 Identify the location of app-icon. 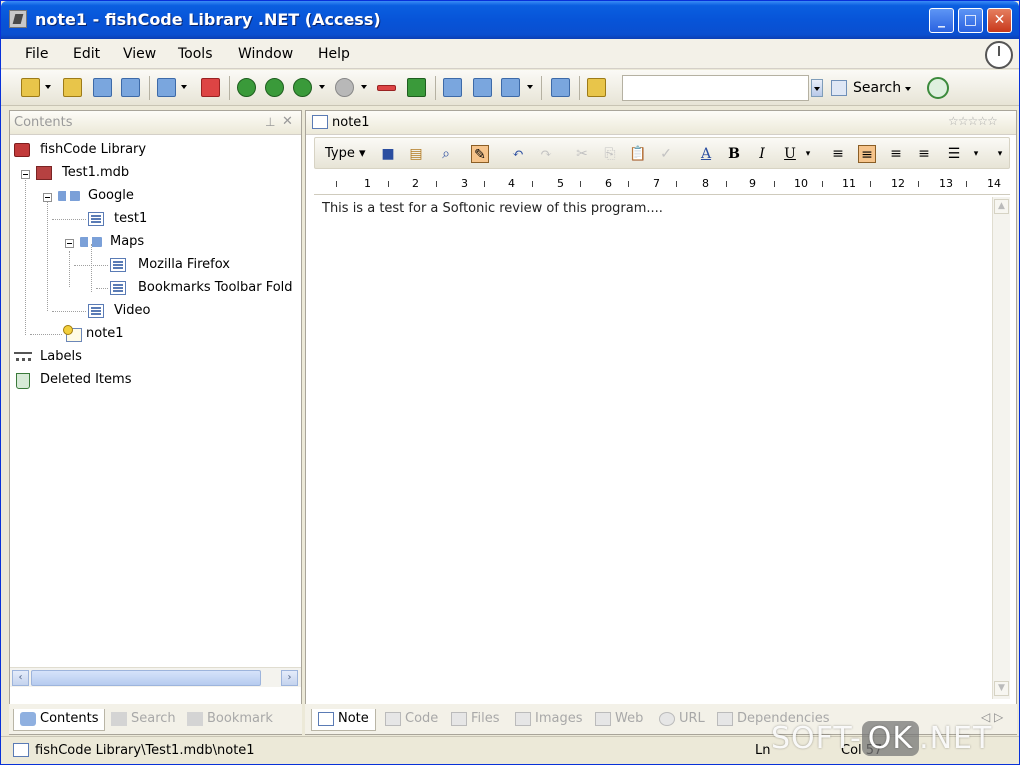
(18, 19).